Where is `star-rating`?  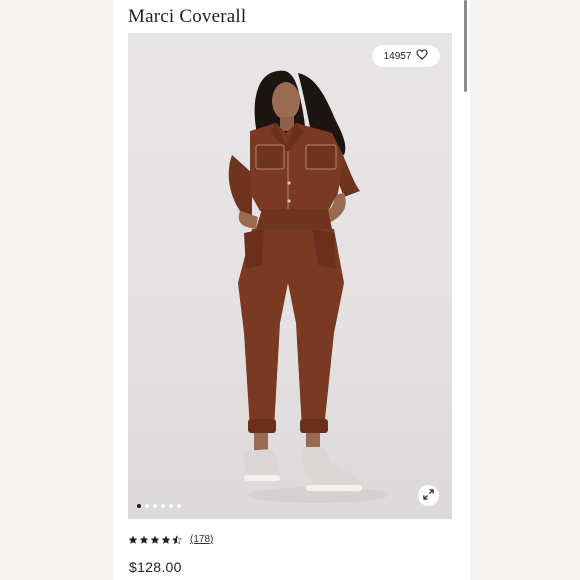
star-rating is located at coordinates (155, 539).